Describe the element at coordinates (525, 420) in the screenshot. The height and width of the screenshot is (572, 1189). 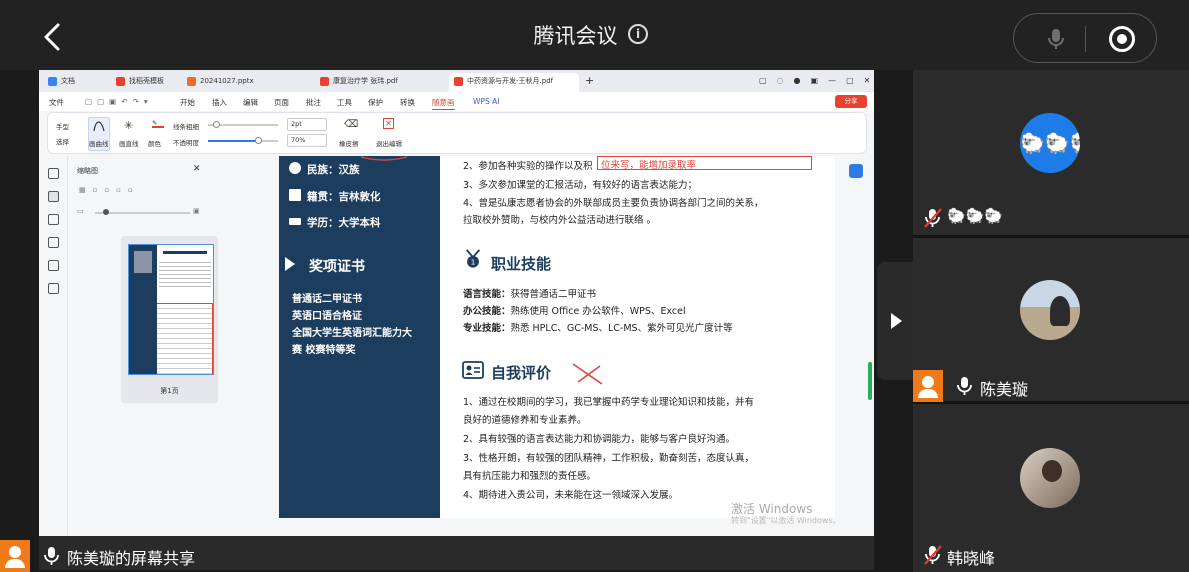
I see `self-eval-line: 良好的道德修养和专业素养。` at that location.